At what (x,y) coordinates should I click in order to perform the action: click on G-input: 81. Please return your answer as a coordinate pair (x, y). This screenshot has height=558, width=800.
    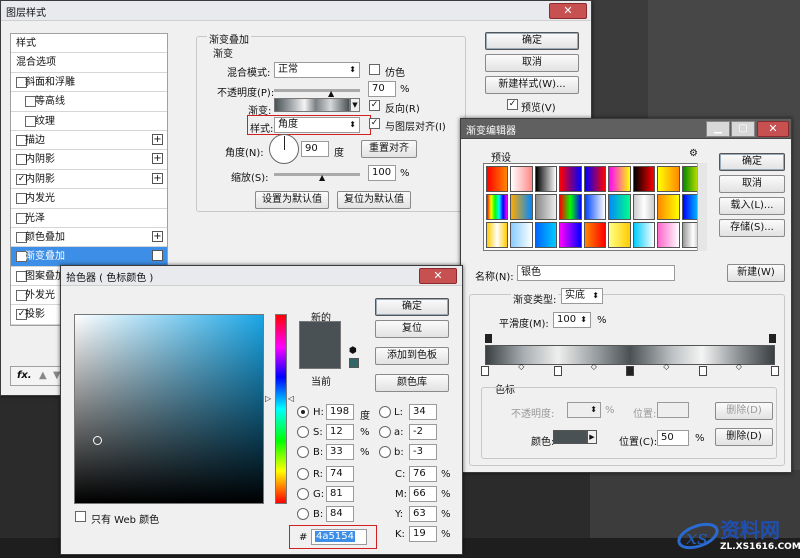
    Looking at the image, I should click on (340, 494).